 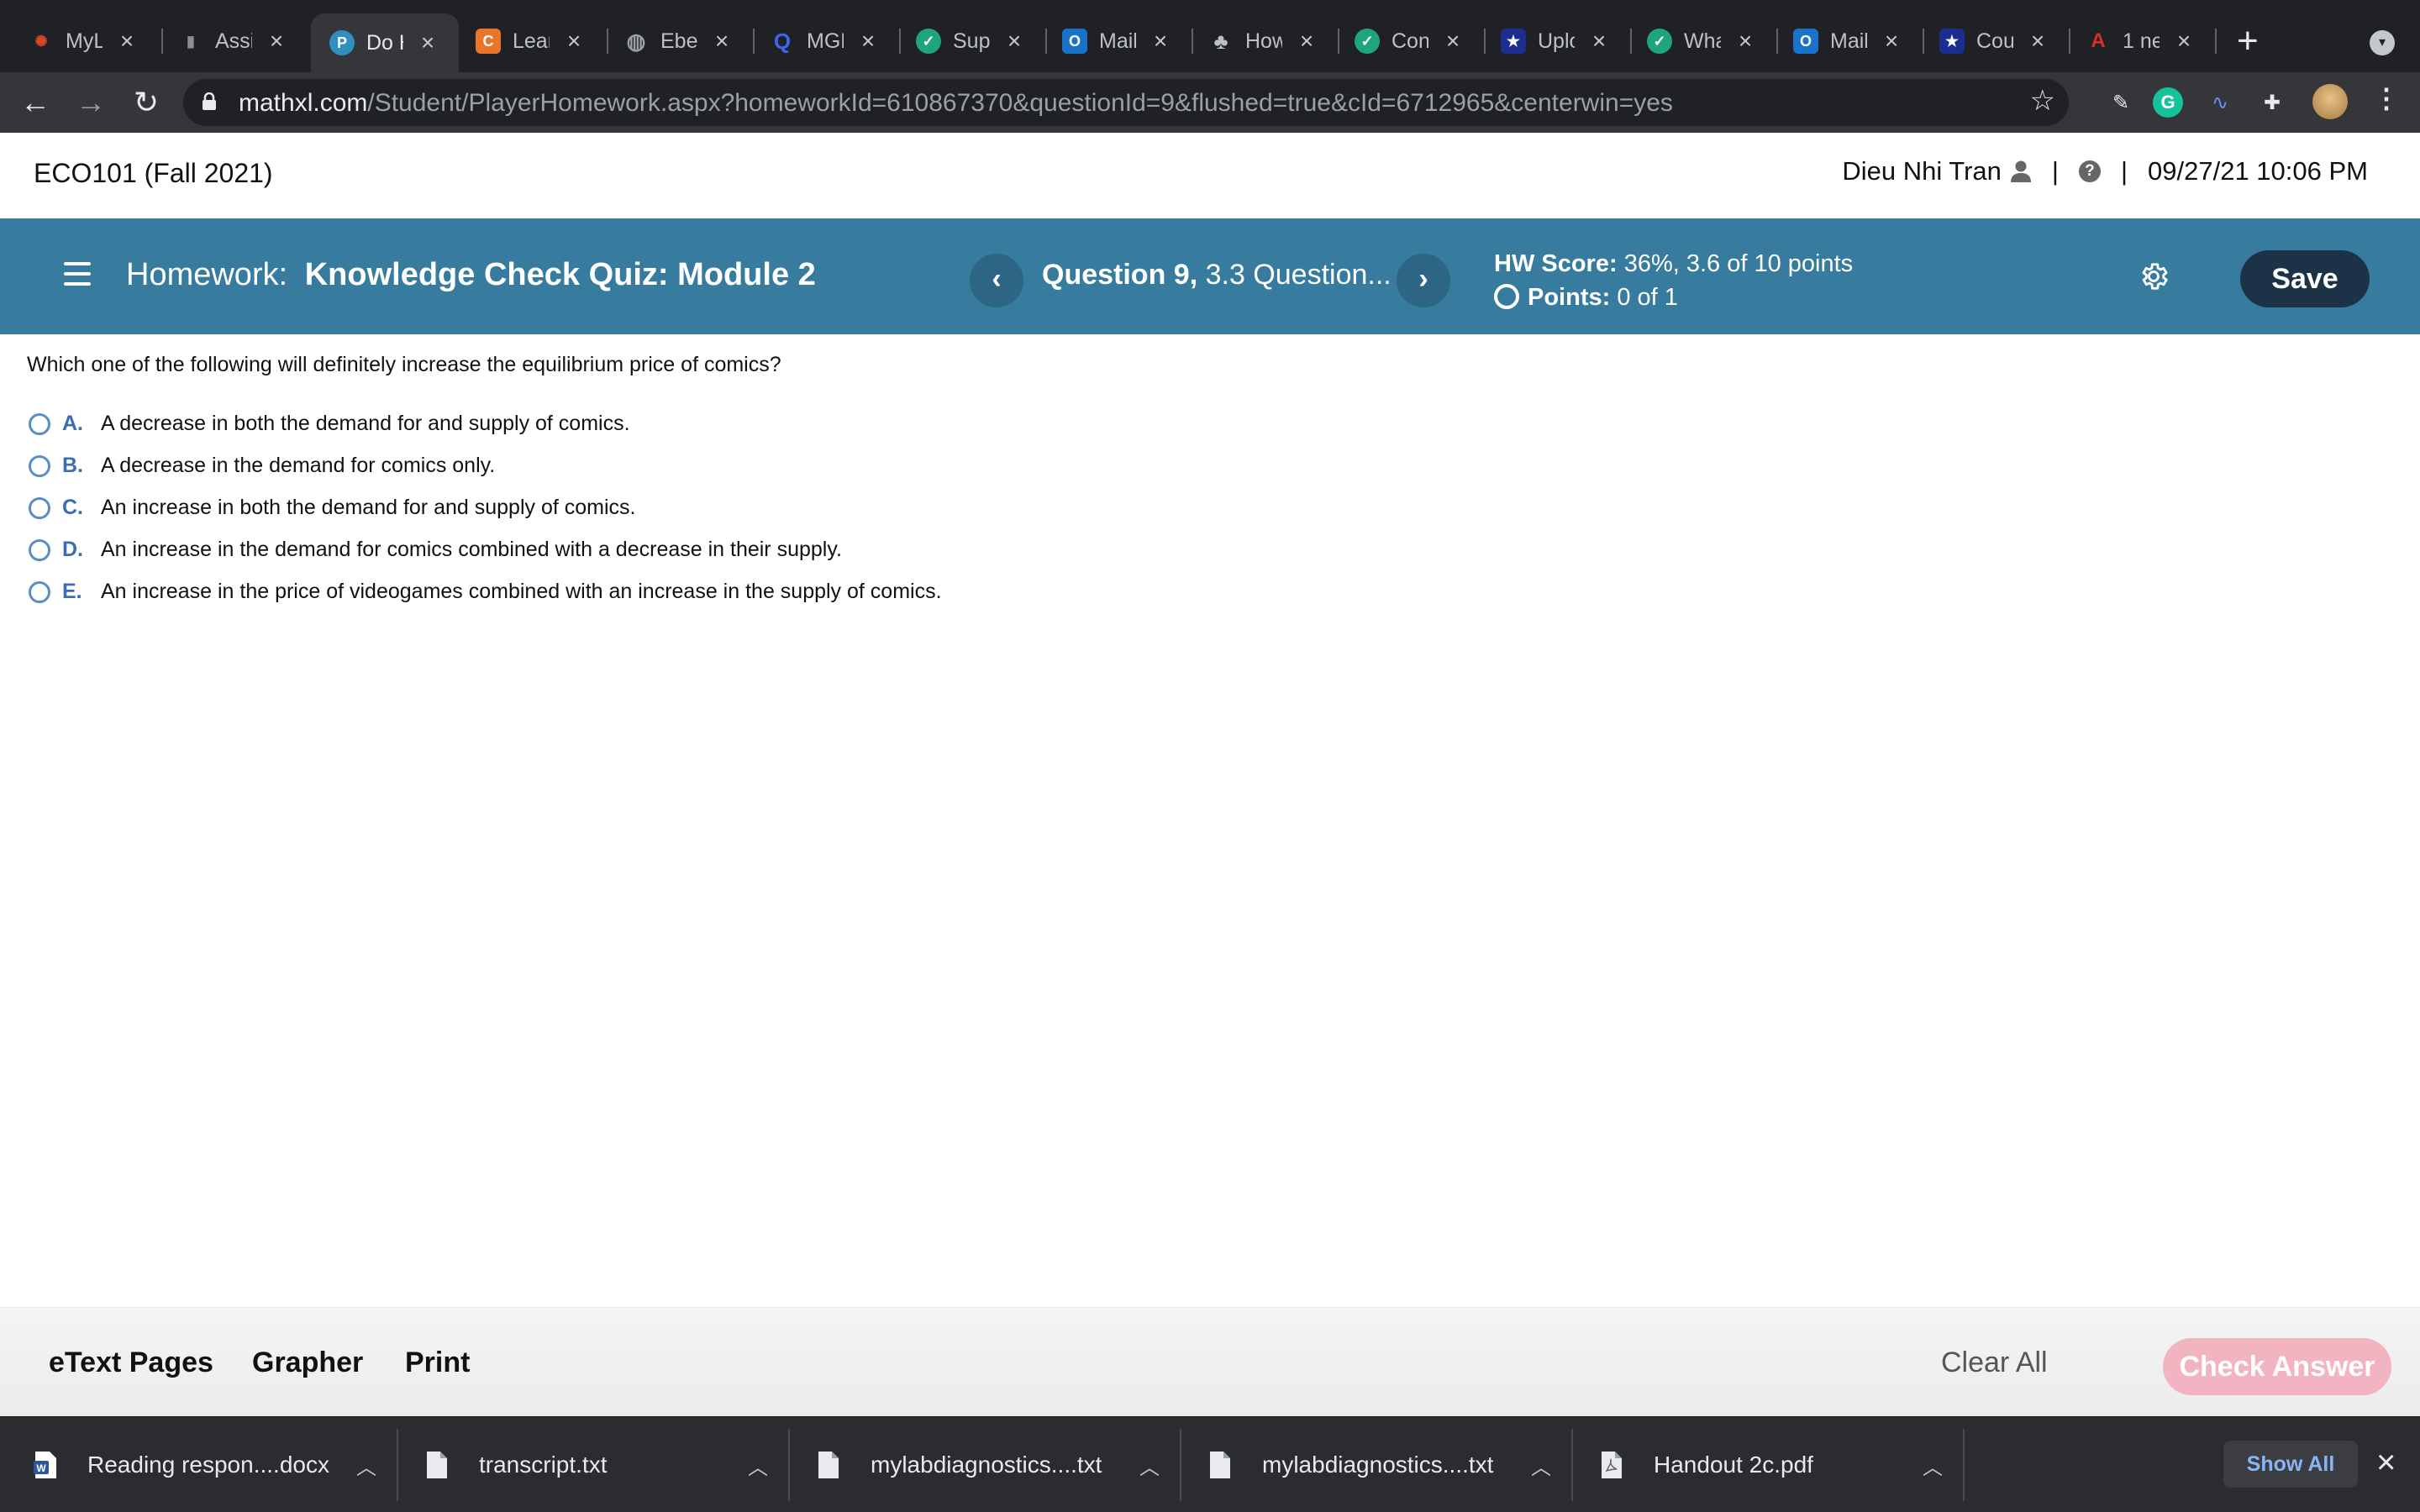 I want to click on download-separator, so click(x=1964, y=1465).